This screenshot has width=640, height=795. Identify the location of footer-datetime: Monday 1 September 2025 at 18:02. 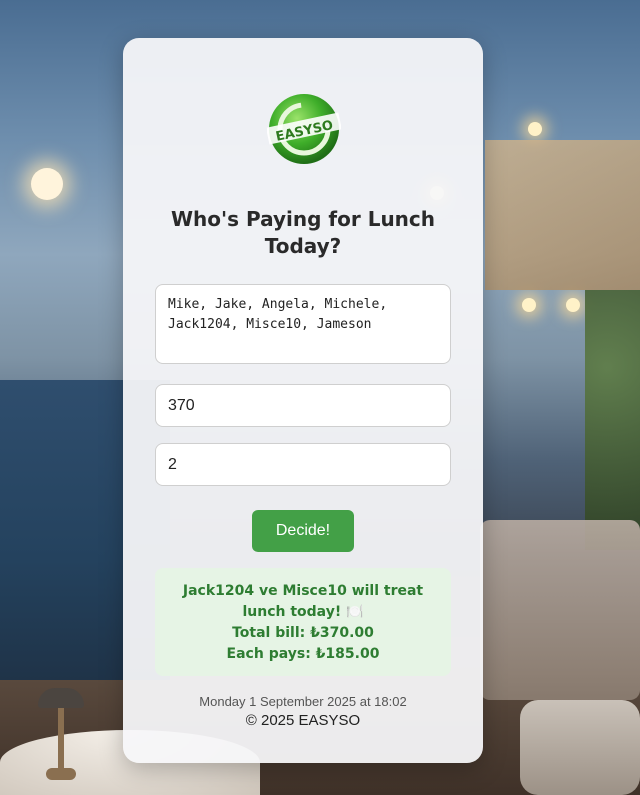
(303, 701).